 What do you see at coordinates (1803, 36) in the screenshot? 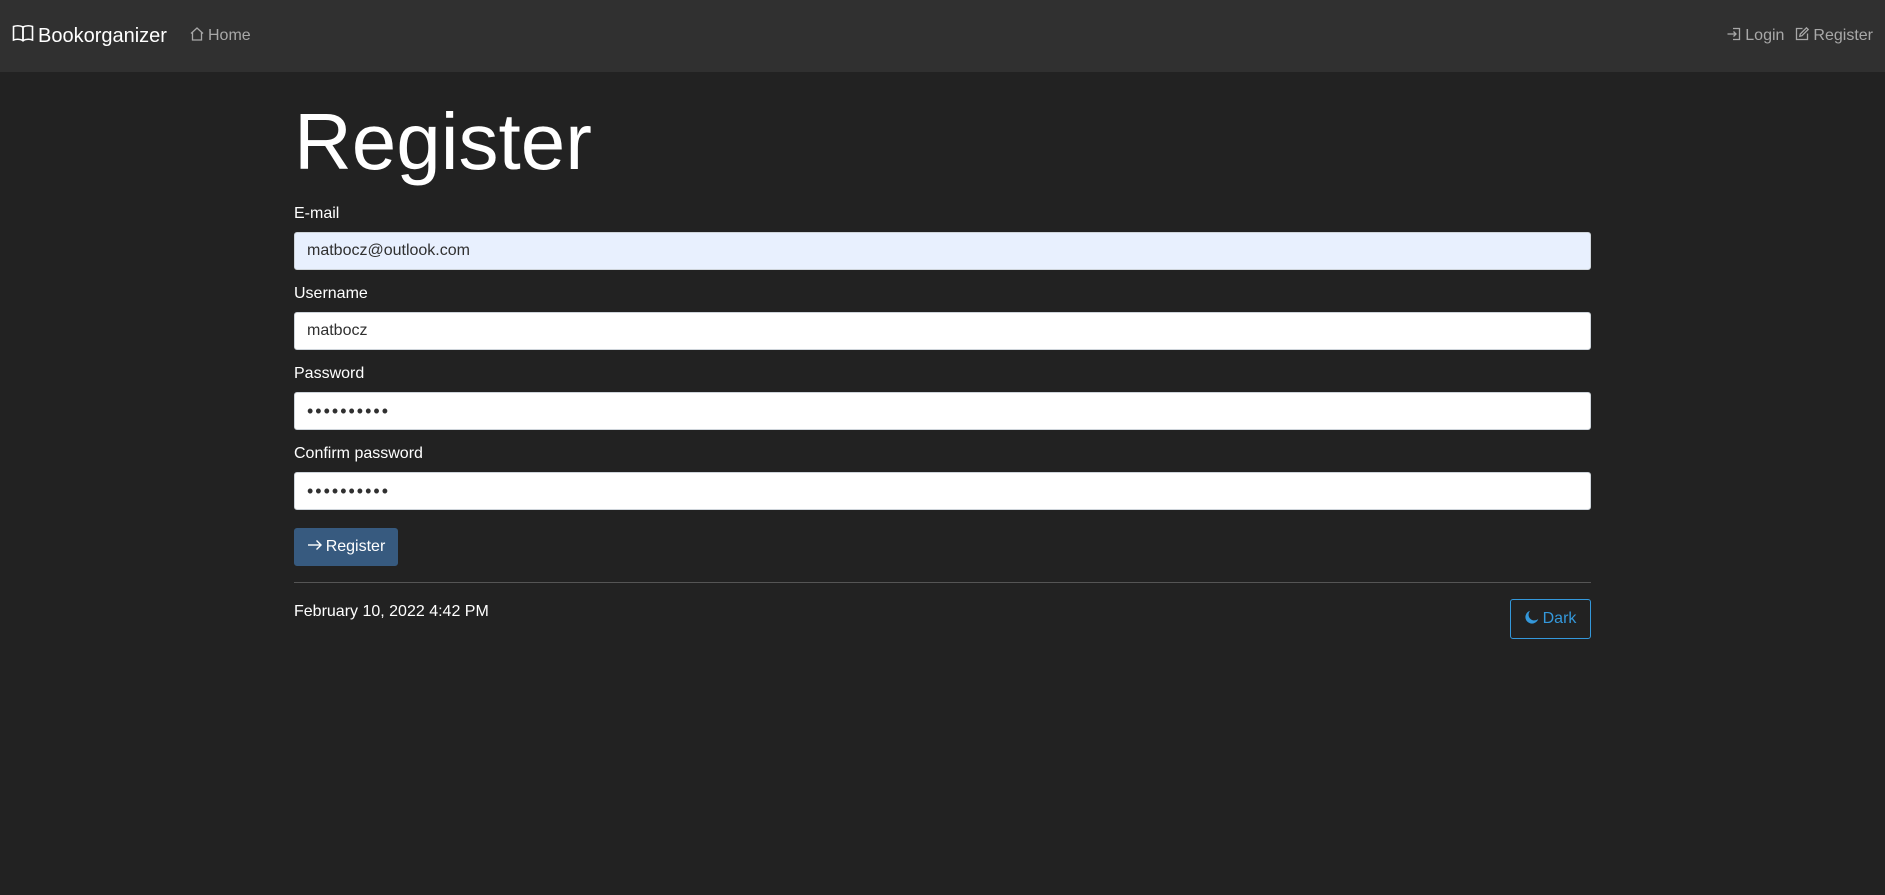
I see `edit-icon` at bounding box center [1803, 36].